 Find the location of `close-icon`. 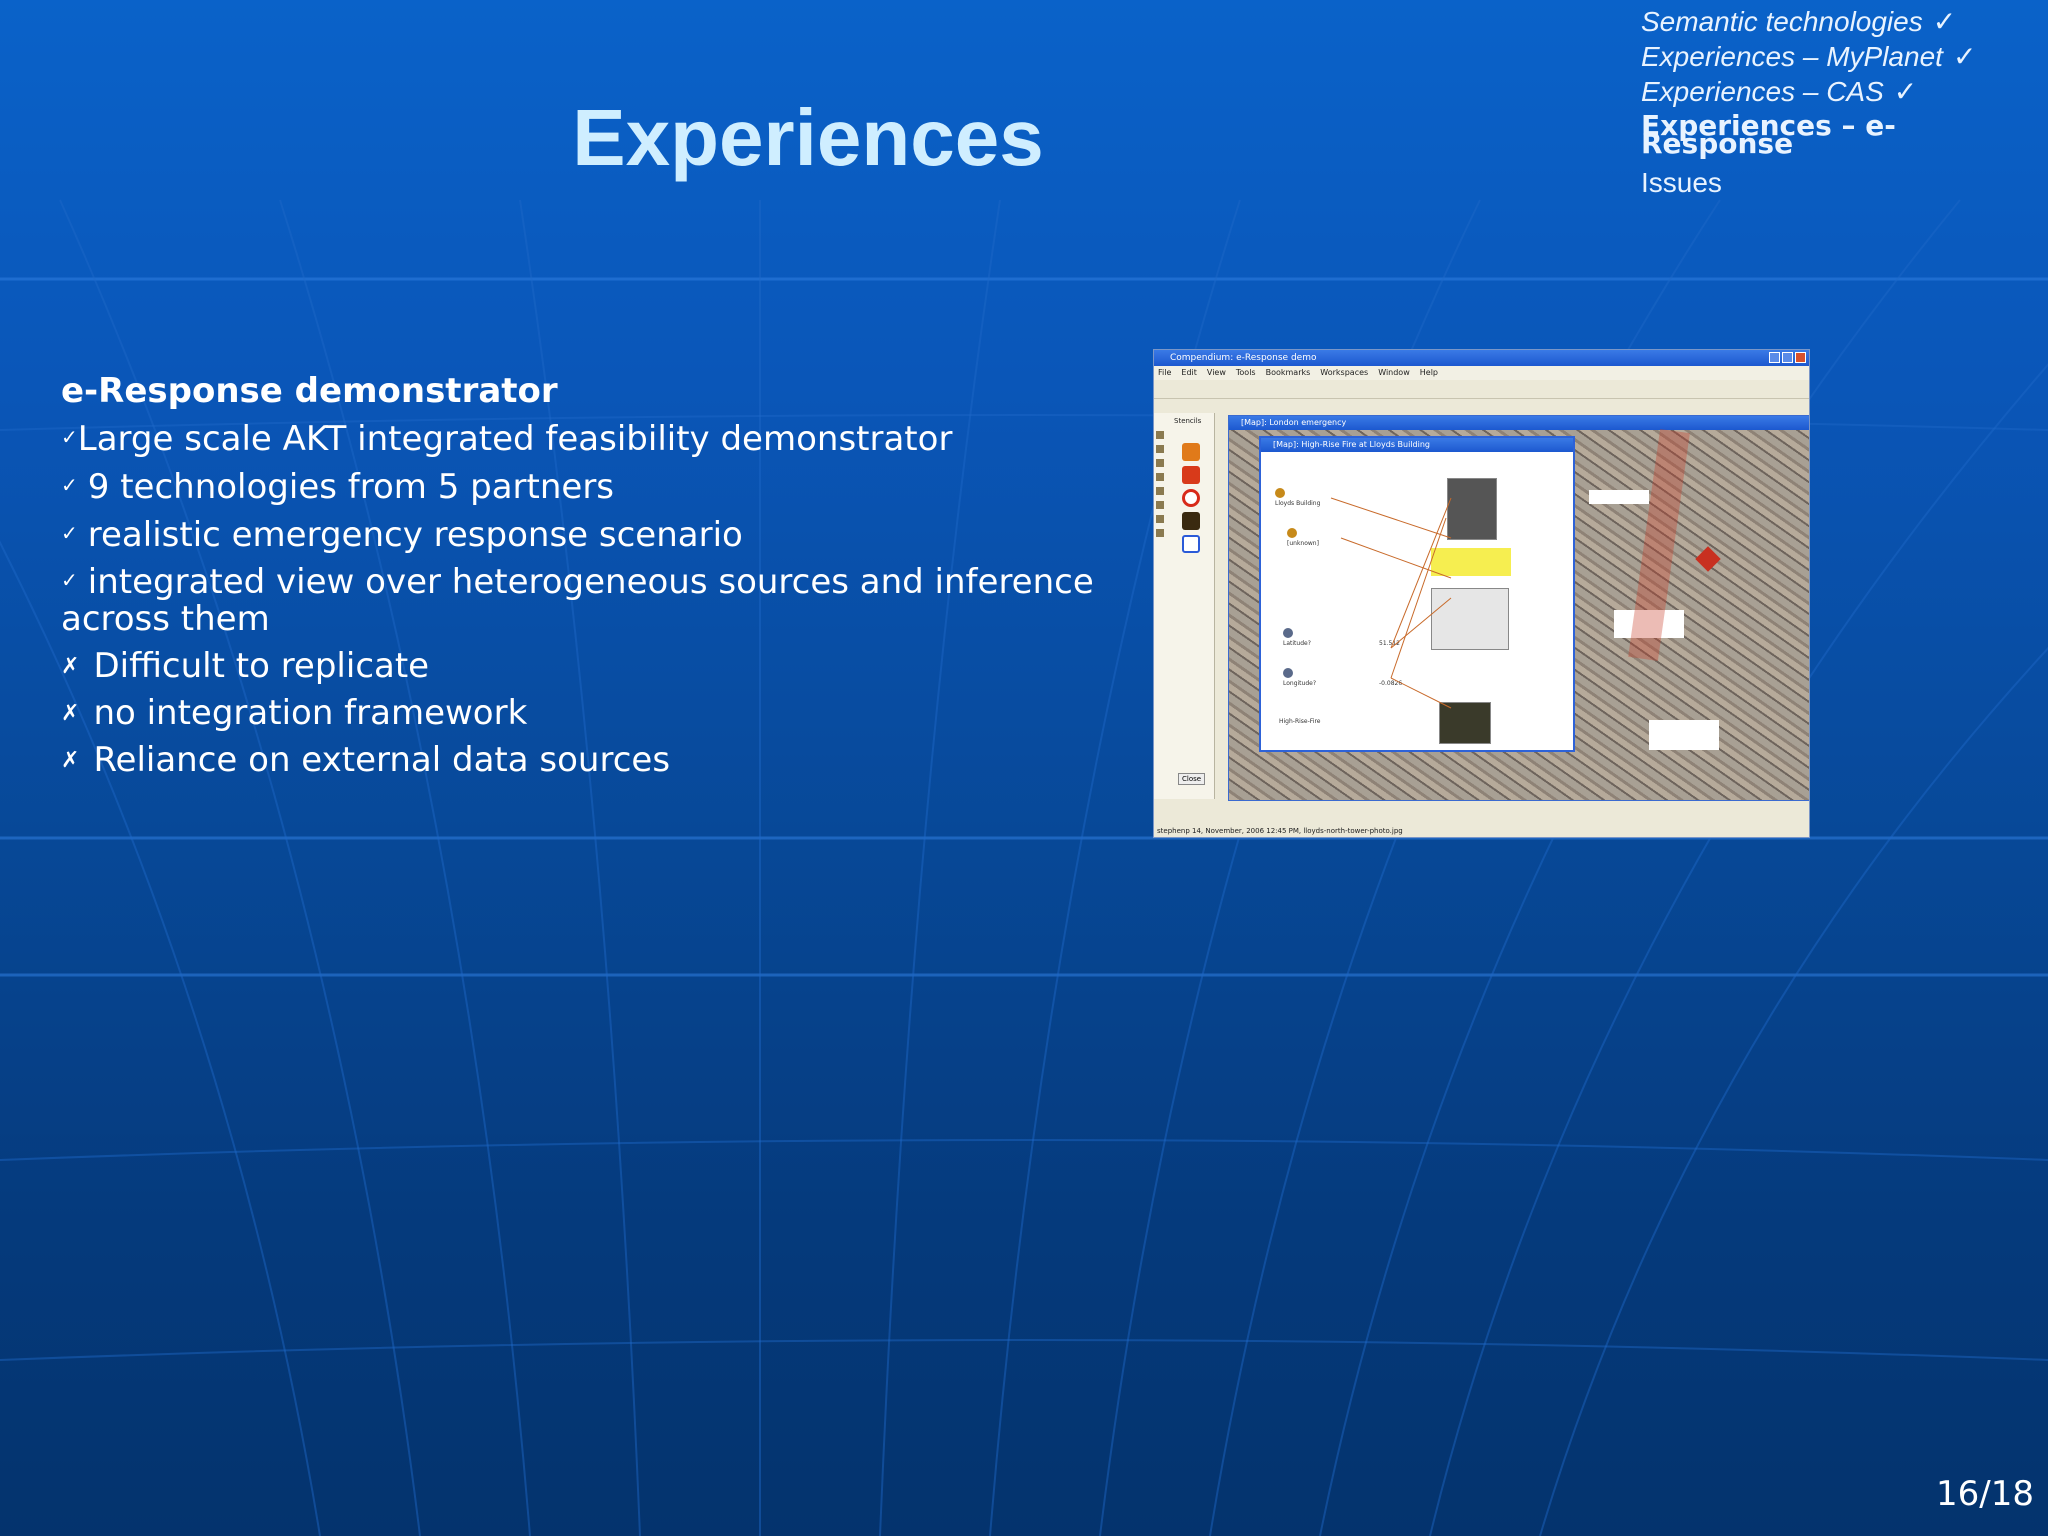

close-icon is located at coordinates (1800, 357).